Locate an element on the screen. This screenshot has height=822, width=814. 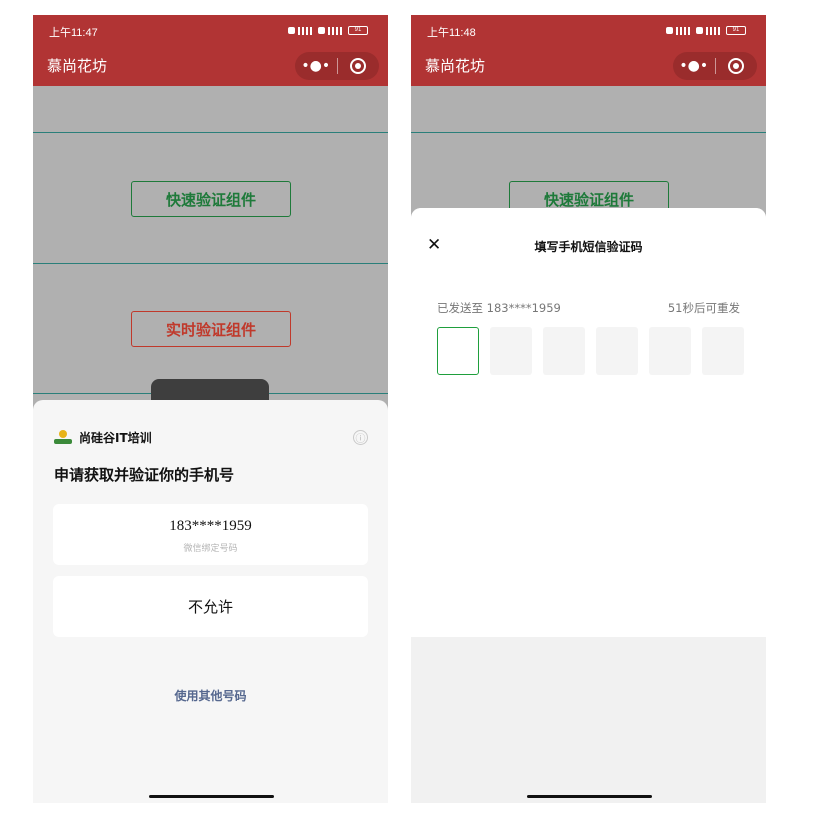
realtime-verify-button: 实时验证组件 is located at coordinates (211, 329).